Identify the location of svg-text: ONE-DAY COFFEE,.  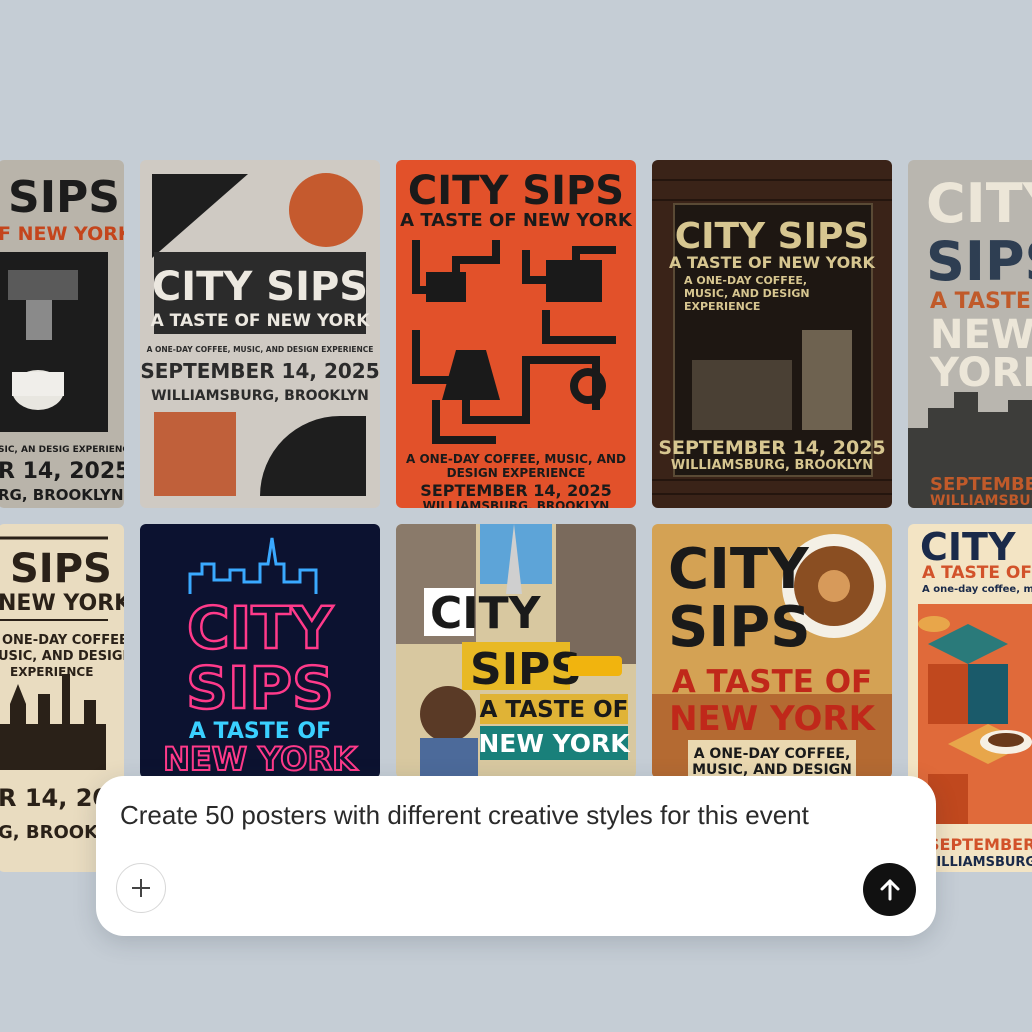
(63, 640).